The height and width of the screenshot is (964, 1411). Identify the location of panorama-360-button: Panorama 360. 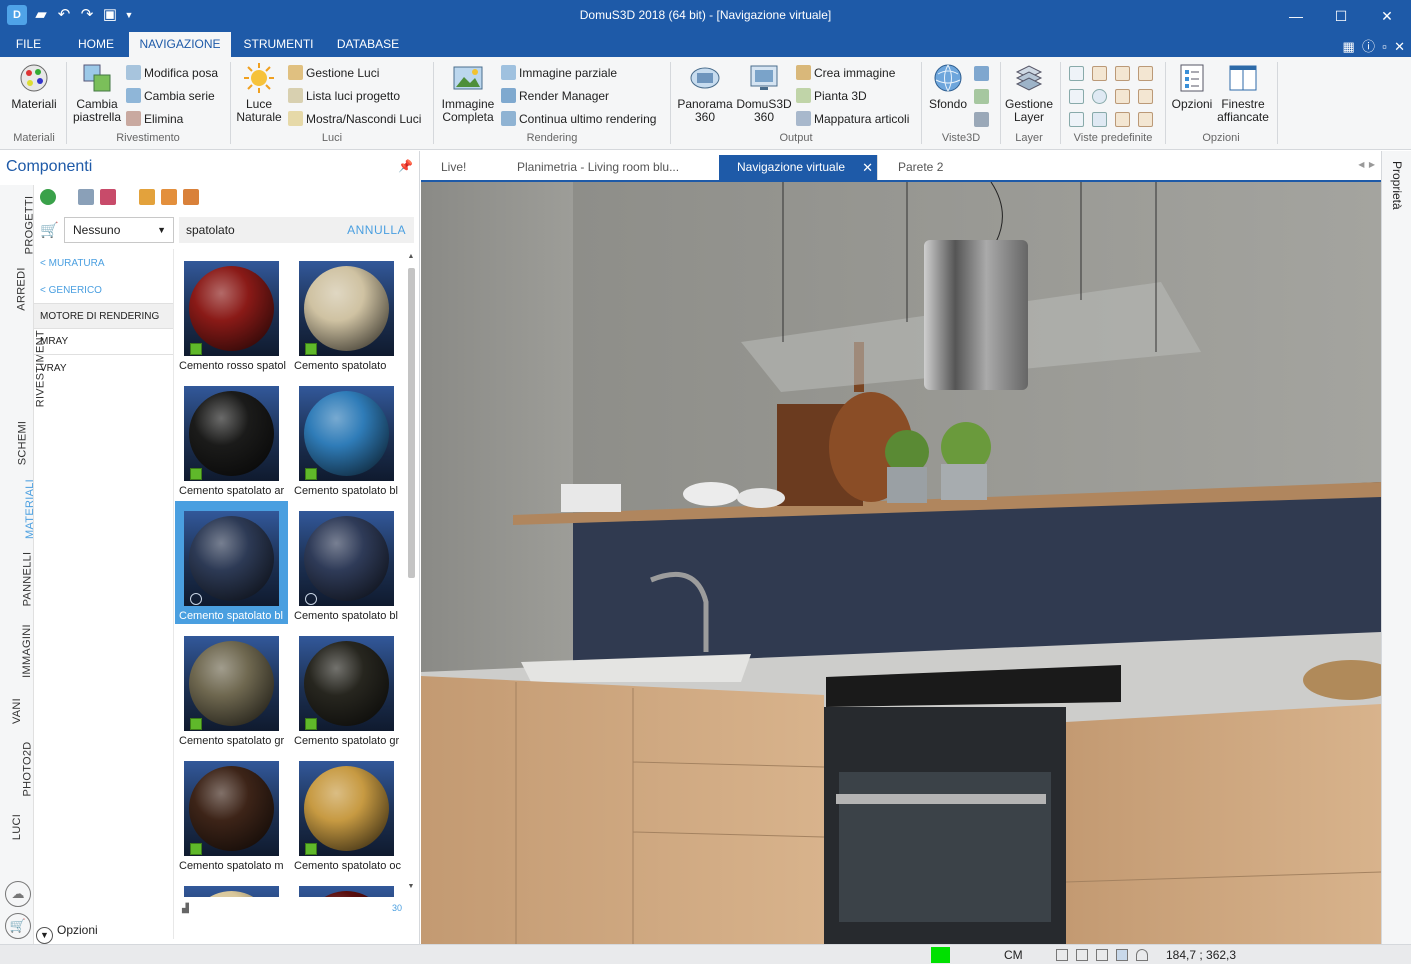
(705, 93).